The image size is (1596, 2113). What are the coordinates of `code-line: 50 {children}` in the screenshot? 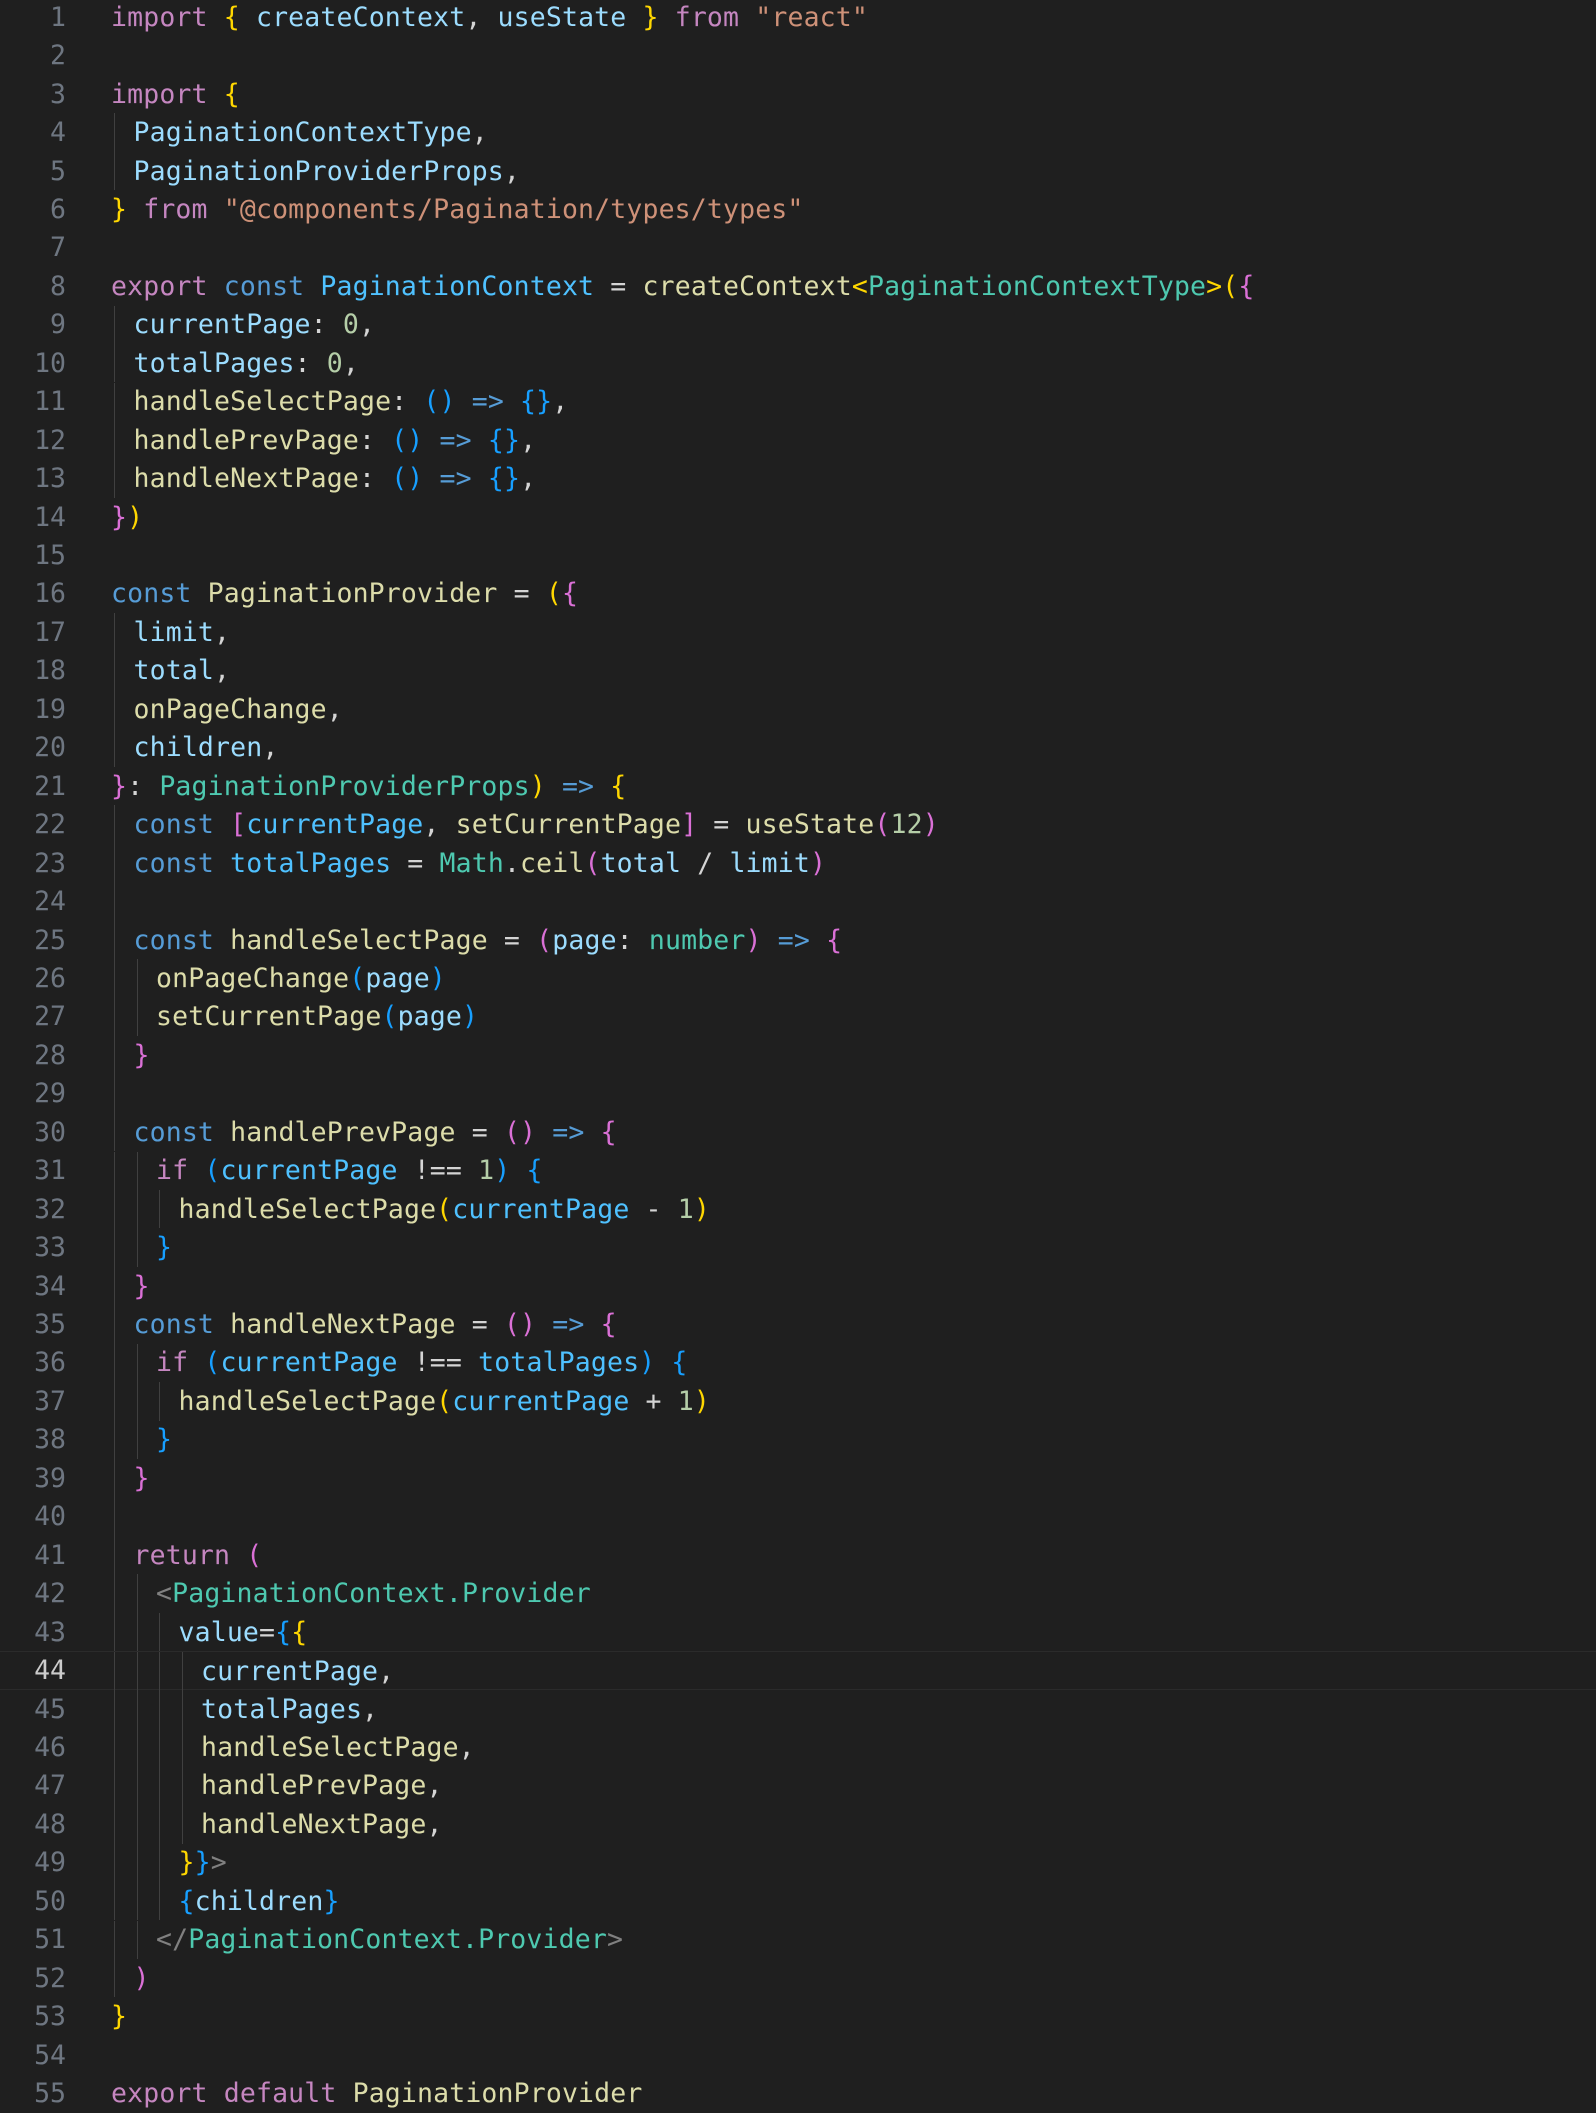 It's located at (798, 1901).